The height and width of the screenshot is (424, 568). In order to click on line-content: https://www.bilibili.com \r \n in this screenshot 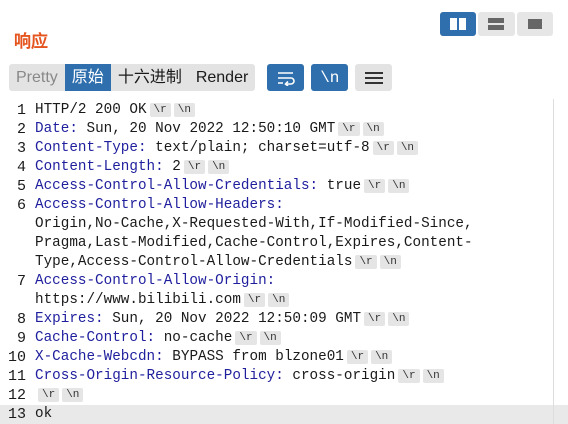, I will do `click(162, 300)`.